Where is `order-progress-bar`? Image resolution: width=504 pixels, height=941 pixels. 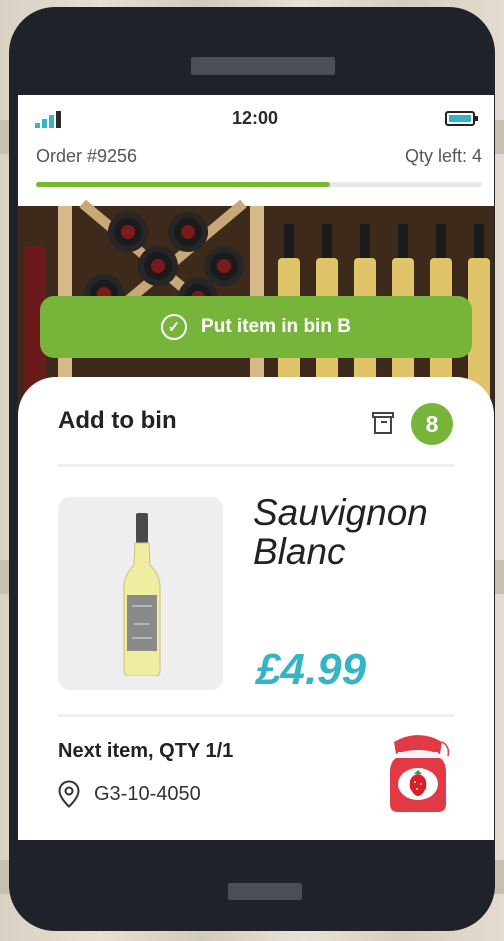 order-progress-bar is located at coordinates (259, 184).